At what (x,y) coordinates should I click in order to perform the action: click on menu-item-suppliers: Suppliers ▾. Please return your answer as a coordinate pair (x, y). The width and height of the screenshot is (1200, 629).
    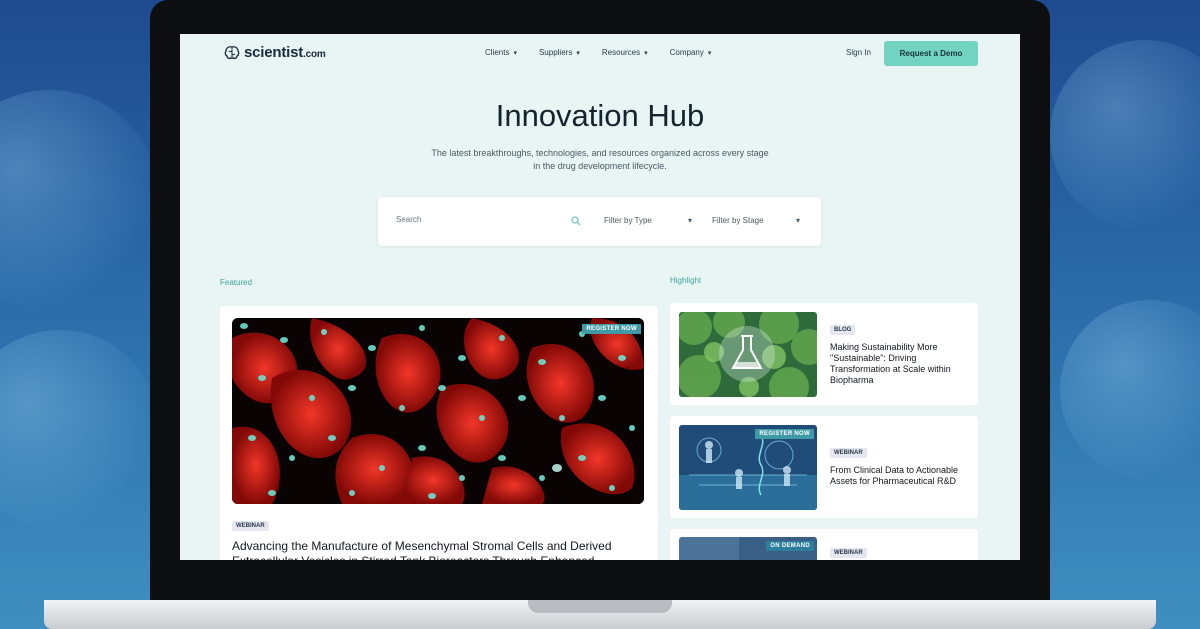
    Looking at the image, I should click on (559, 52).